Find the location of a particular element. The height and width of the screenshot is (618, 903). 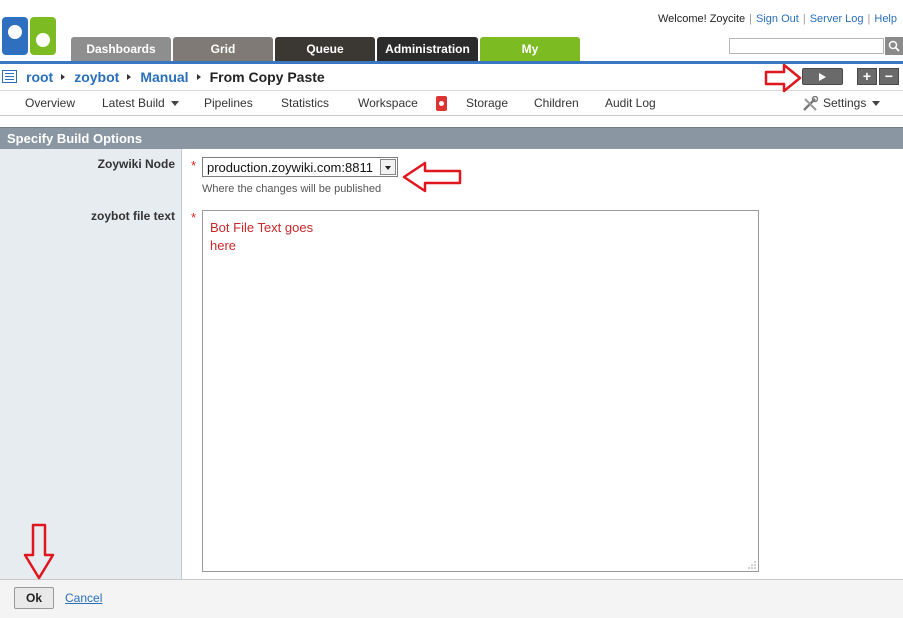

tab-grid: Grid is located at coordinates (223, 49).